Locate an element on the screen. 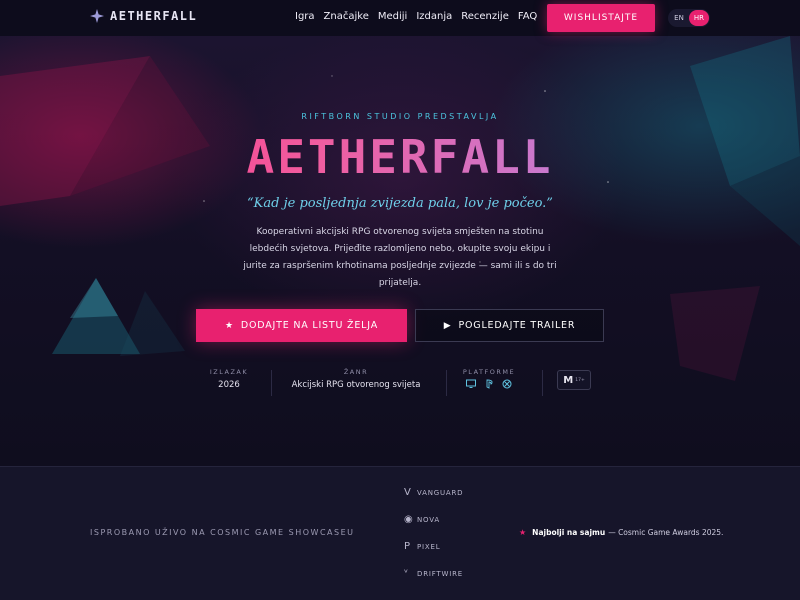 This screenshot has height=600, width=800. language-switcher: EN HR is located at coordinates (689, 18).